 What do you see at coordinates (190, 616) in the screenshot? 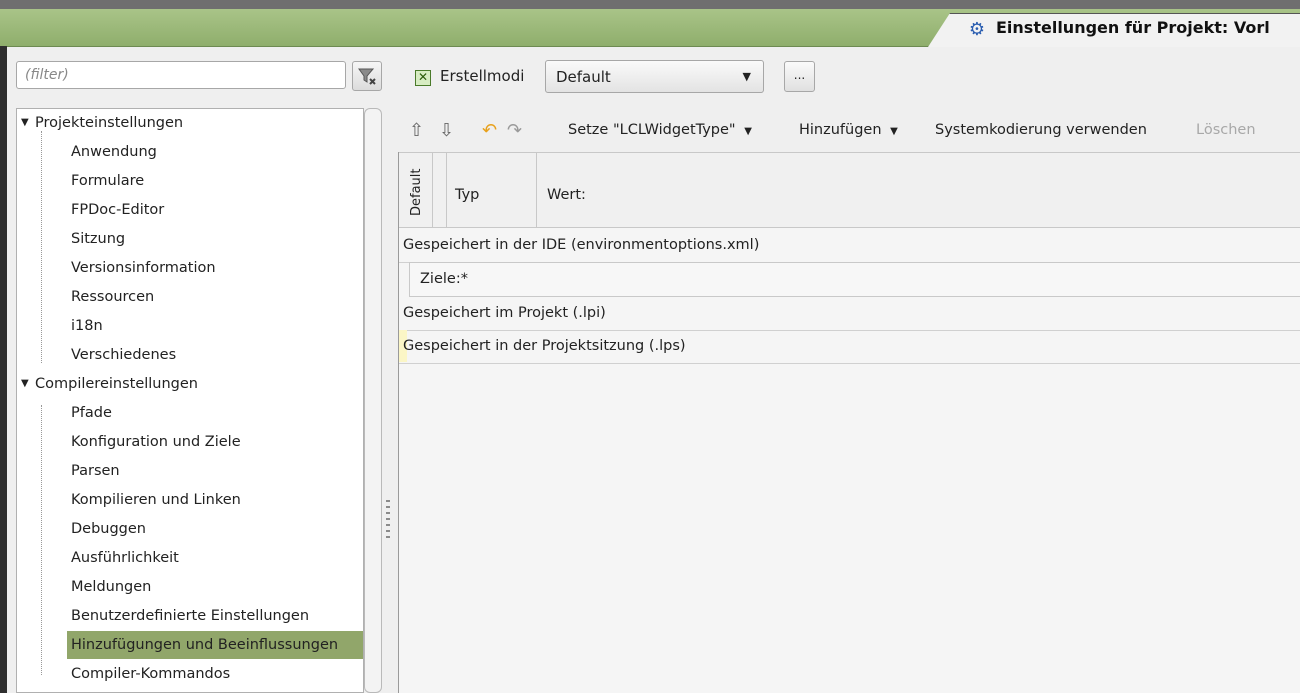
I see `tree-item-label: Benutzerdefinierte Einstellungen` at bounding box center [190, 616].